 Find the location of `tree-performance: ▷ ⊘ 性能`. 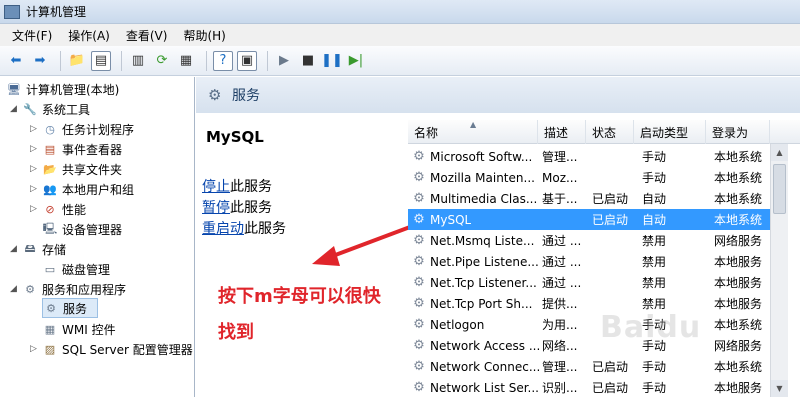

tree-performance: ▷ ⊘ 性能 is located at coordinates (58, 209).